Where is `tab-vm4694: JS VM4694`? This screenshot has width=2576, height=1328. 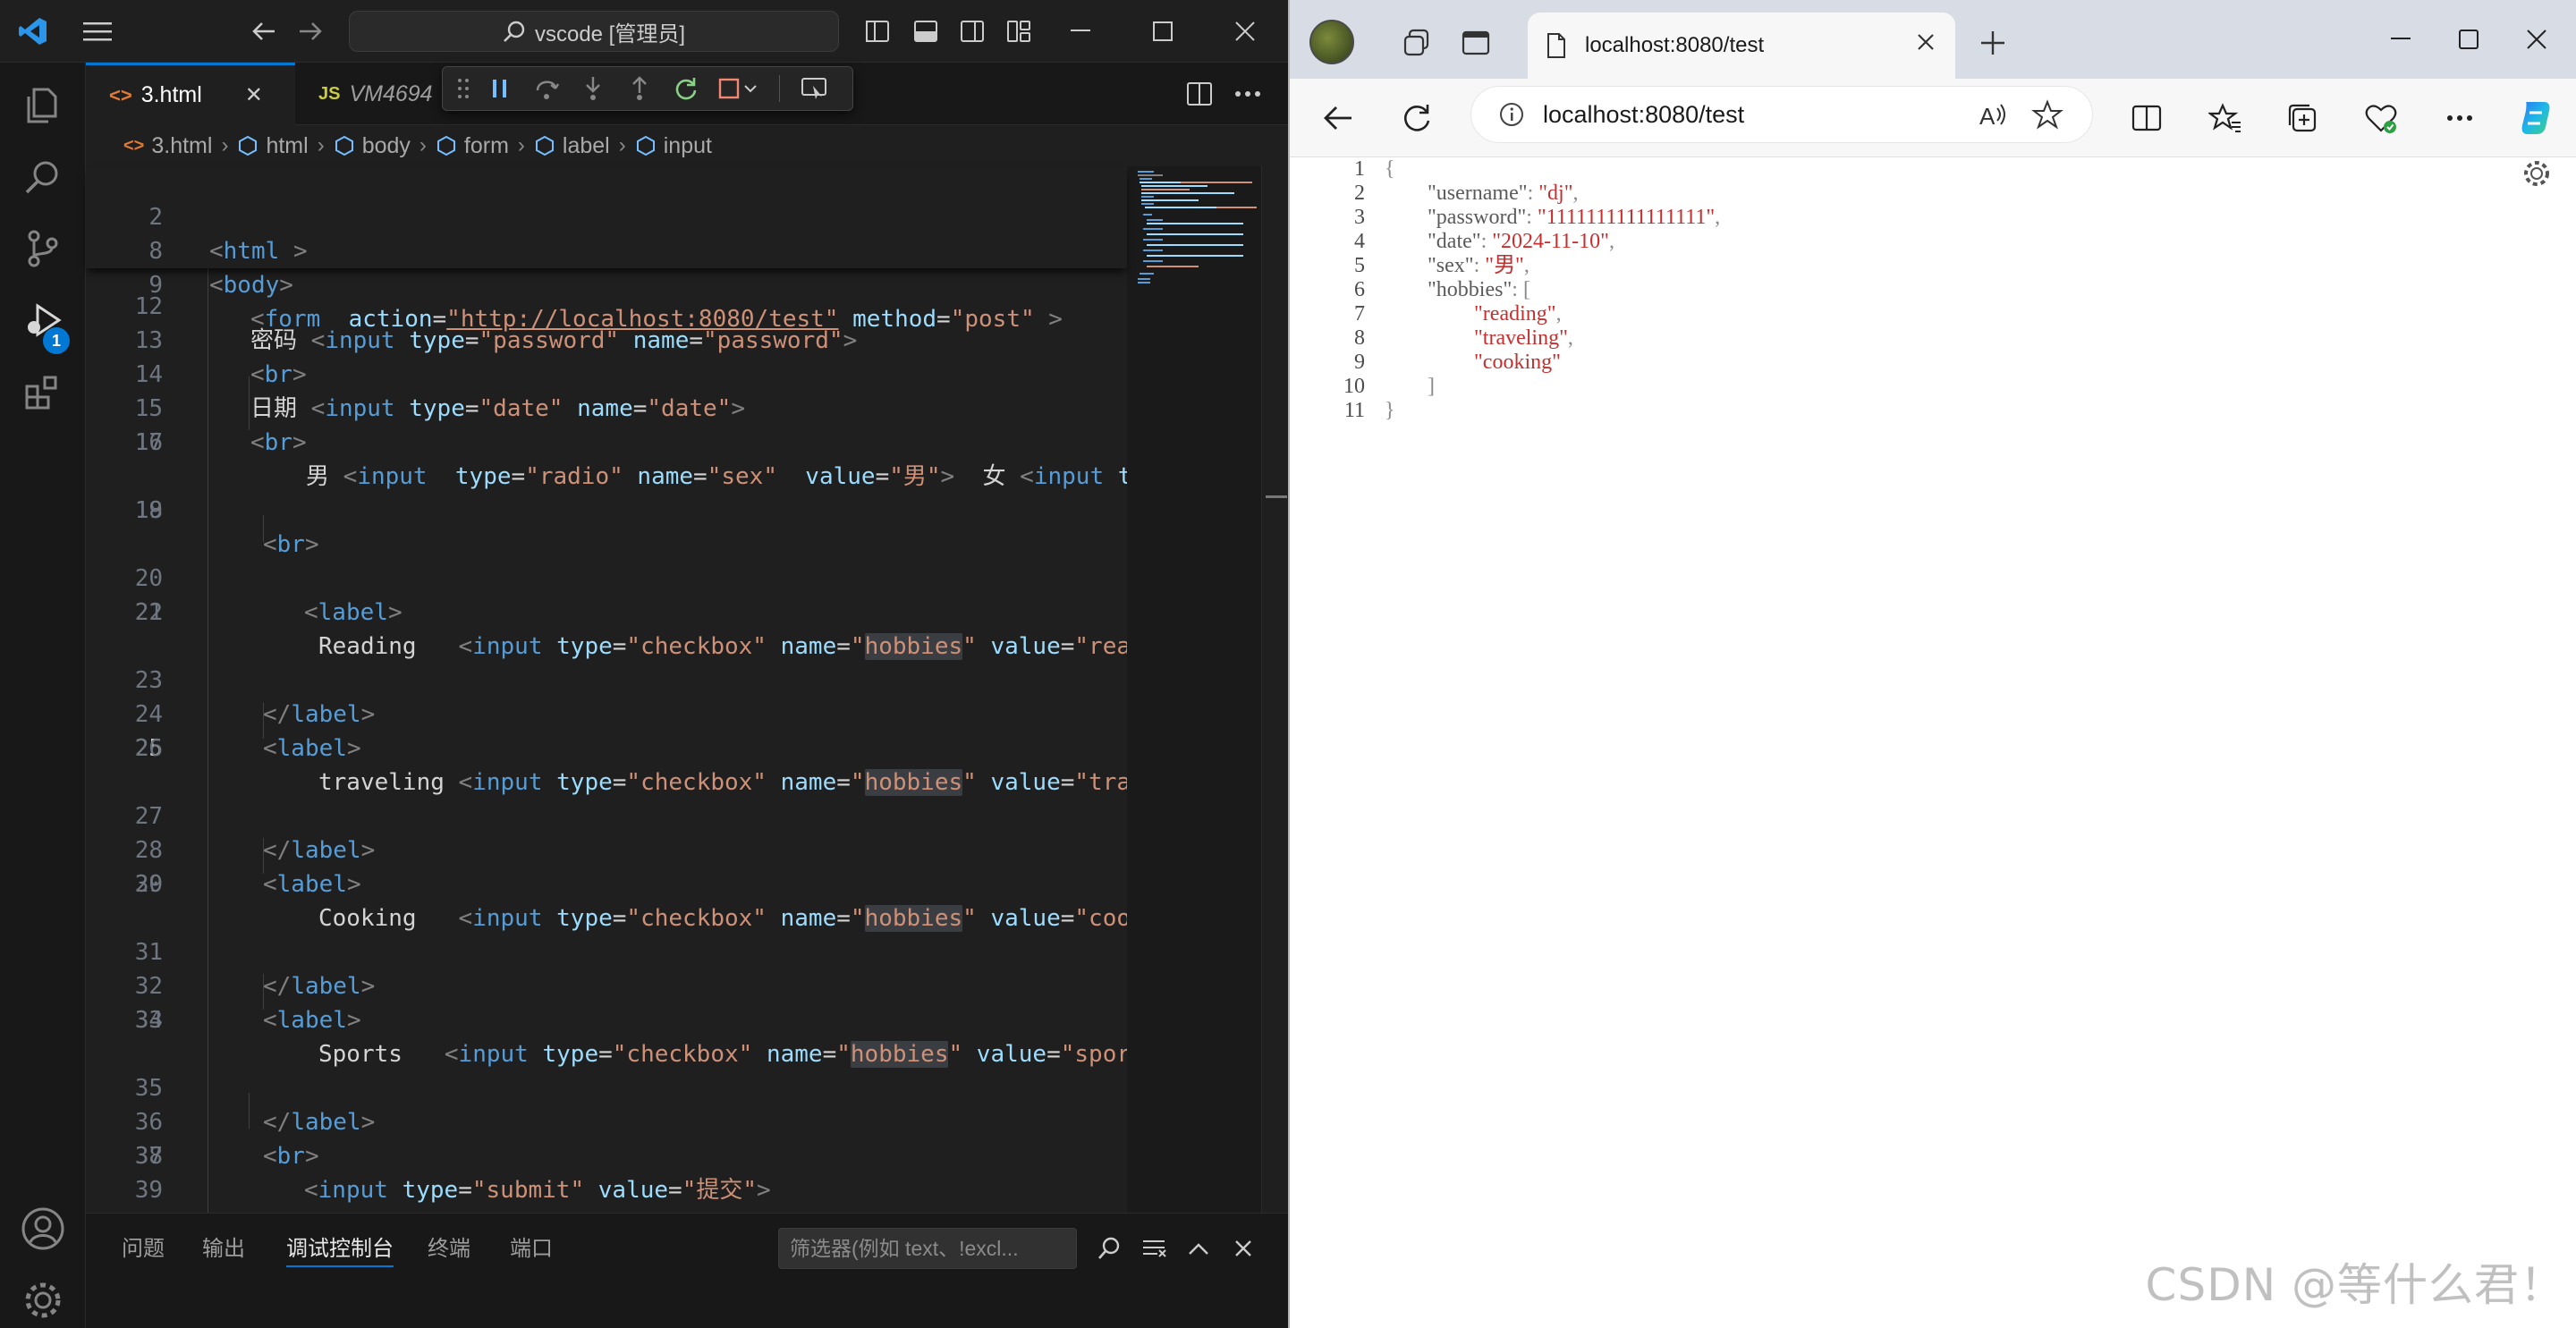
tab-vm4694: JS VM4694 is located at coordinates (371, 94).